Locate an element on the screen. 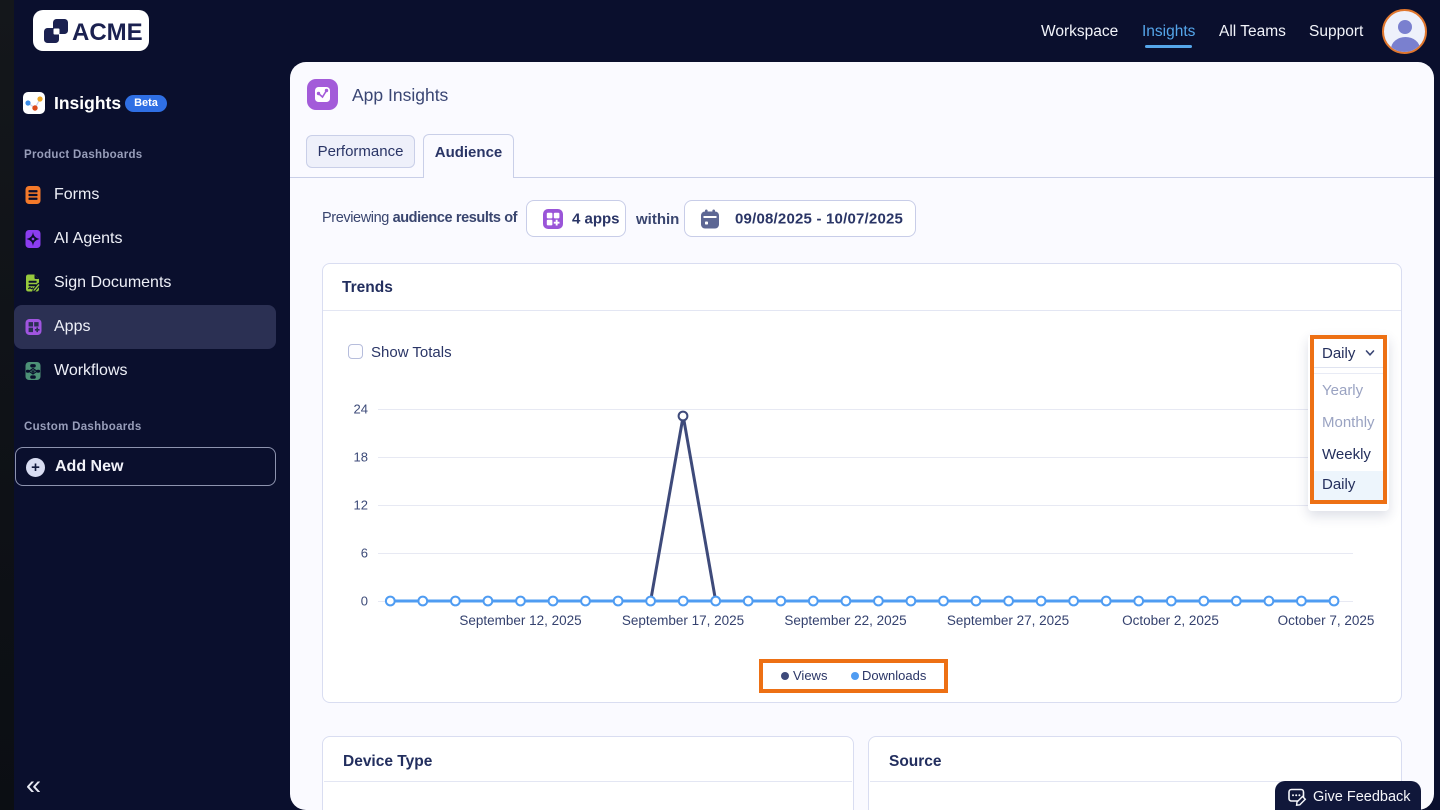  svg-text: September 27, 2025 is located at coordinates (1008, 620).